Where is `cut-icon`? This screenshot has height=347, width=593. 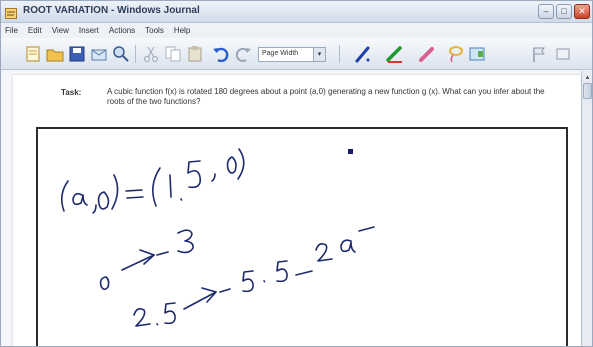
cut-icon is located at coordinates (151, 54).